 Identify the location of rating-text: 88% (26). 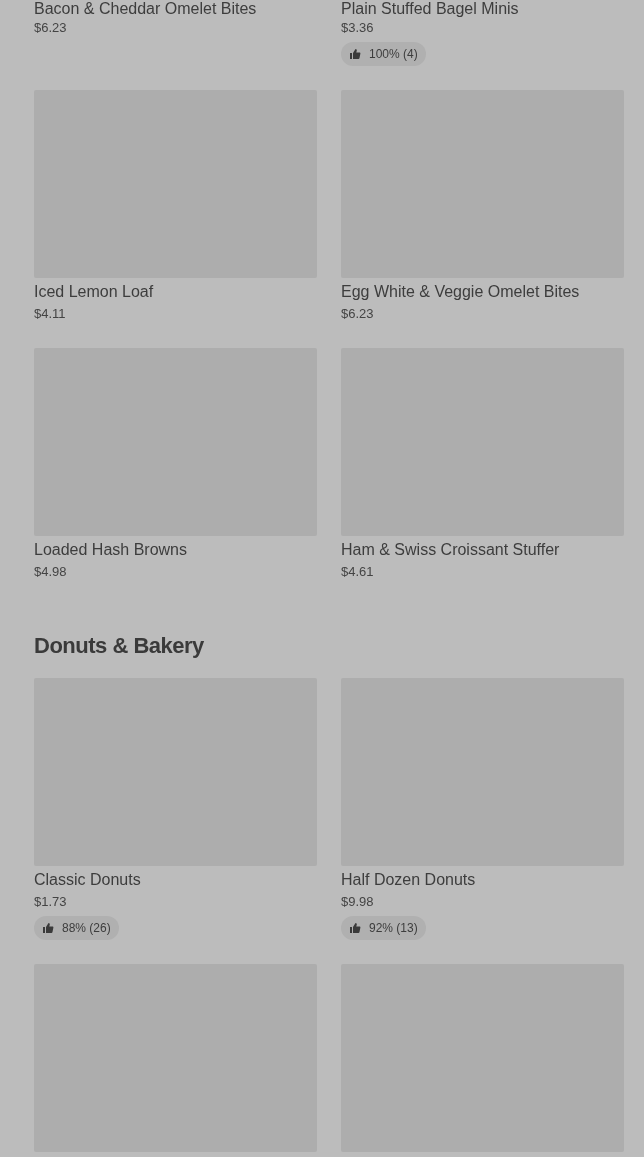
(86, 928).